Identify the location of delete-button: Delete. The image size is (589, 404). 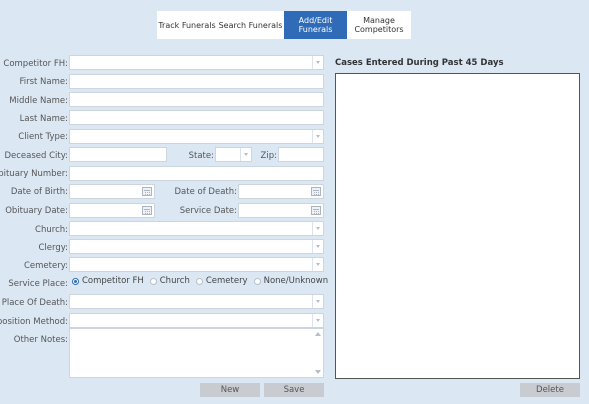
(550, 390).